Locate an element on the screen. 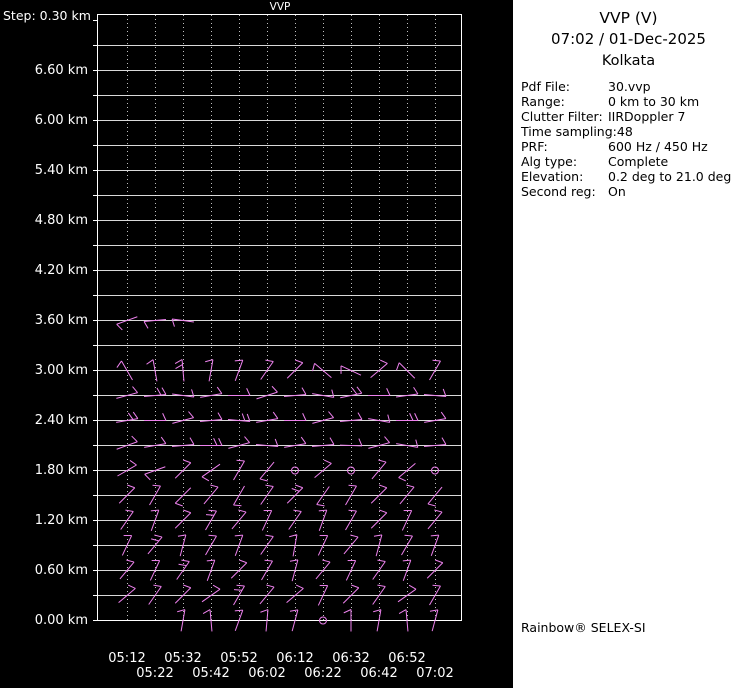  y-axis-label: 6.60 km is located at coordinates (61, 70).